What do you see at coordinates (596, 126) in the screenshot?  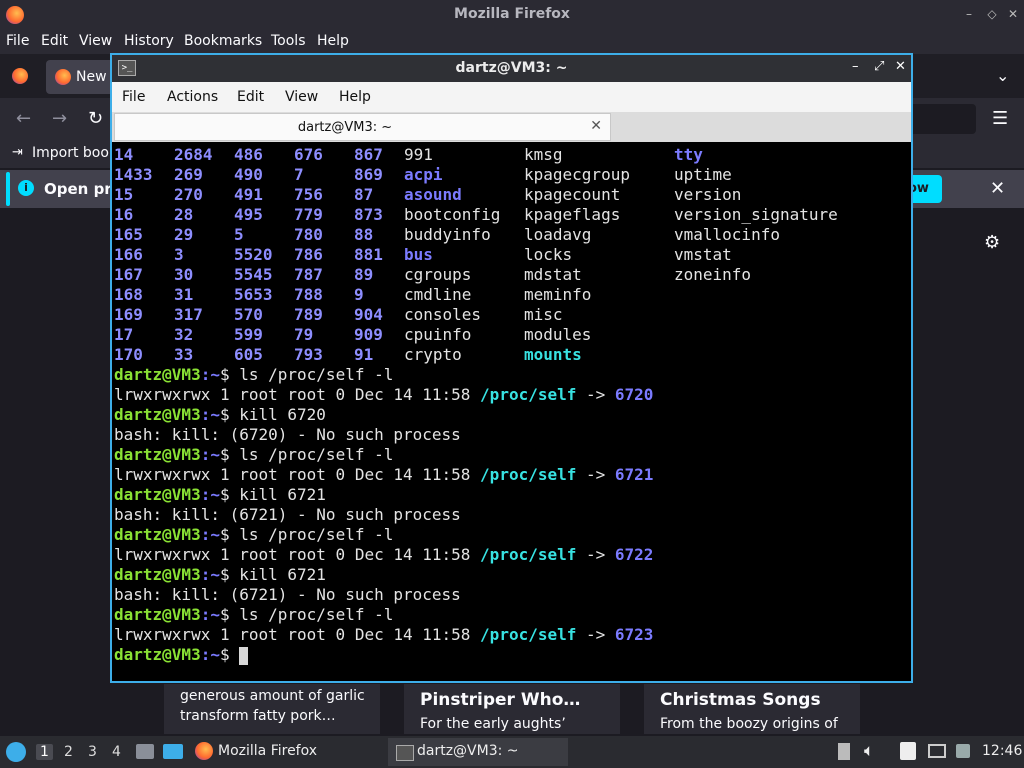 I see `tab-close-icon: ✕` at bounding box center [596, 126].